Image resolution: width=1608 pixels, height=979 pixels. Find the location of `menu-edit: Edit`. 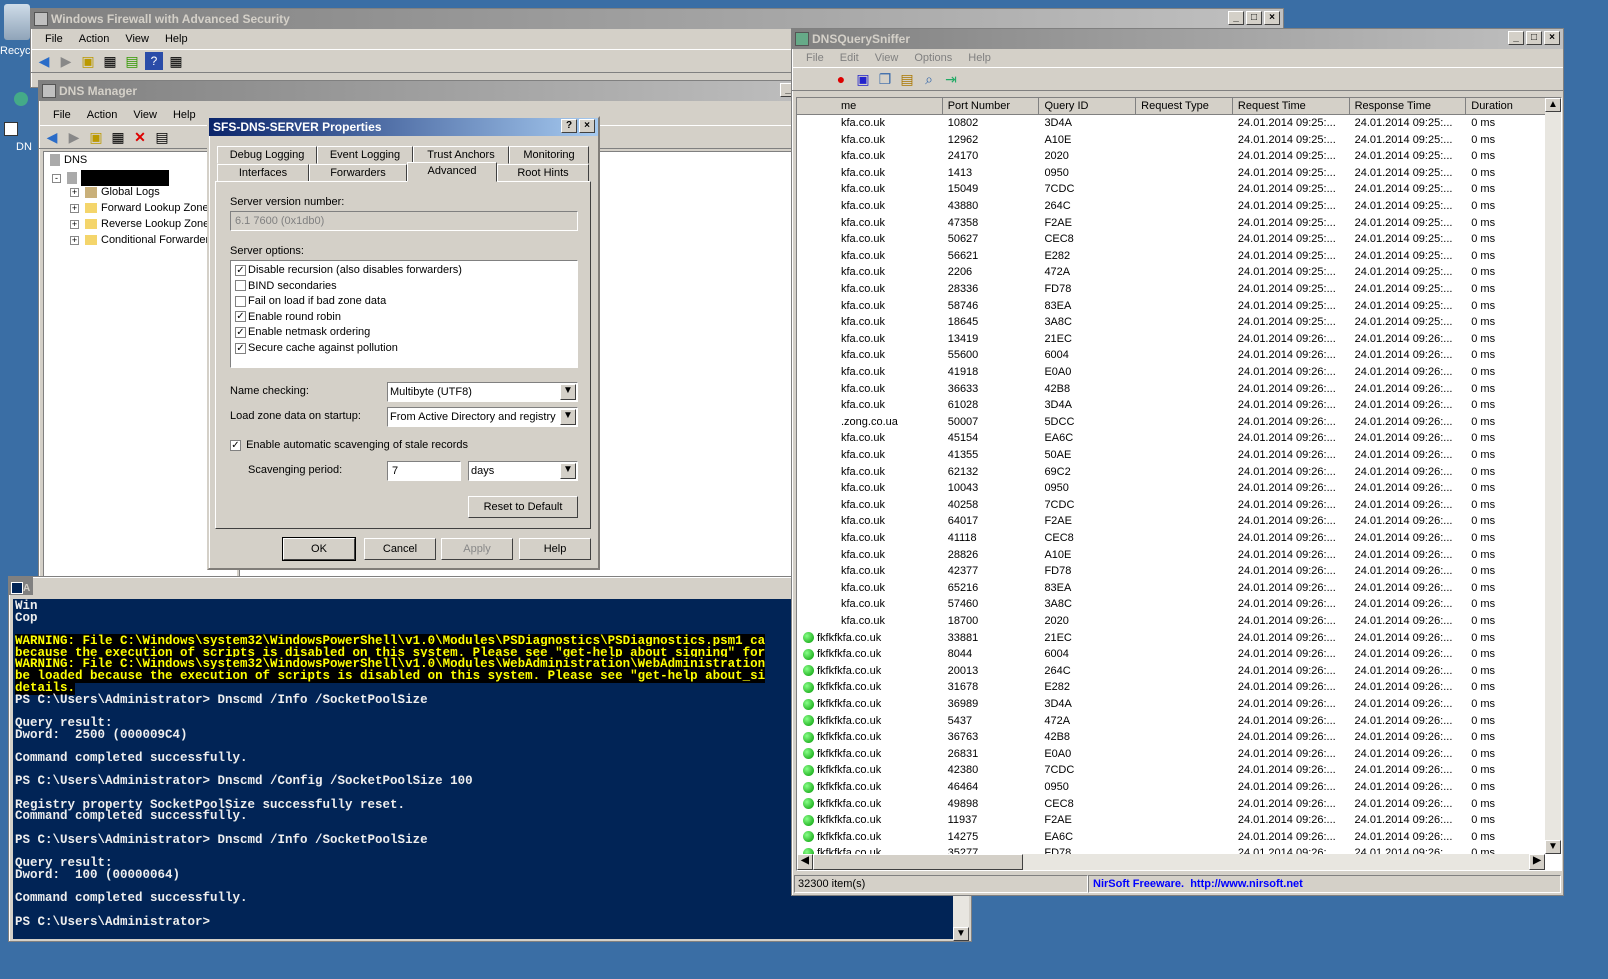

menu-edit: Edit is located at coordinates (849, 58).